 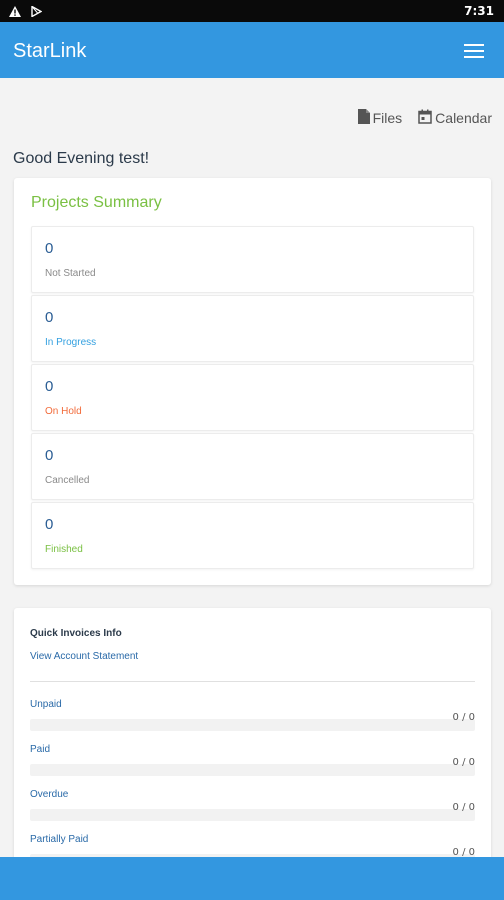 I want to click on invoice-row-label: Partially Paid, so click(x=59, y=839).